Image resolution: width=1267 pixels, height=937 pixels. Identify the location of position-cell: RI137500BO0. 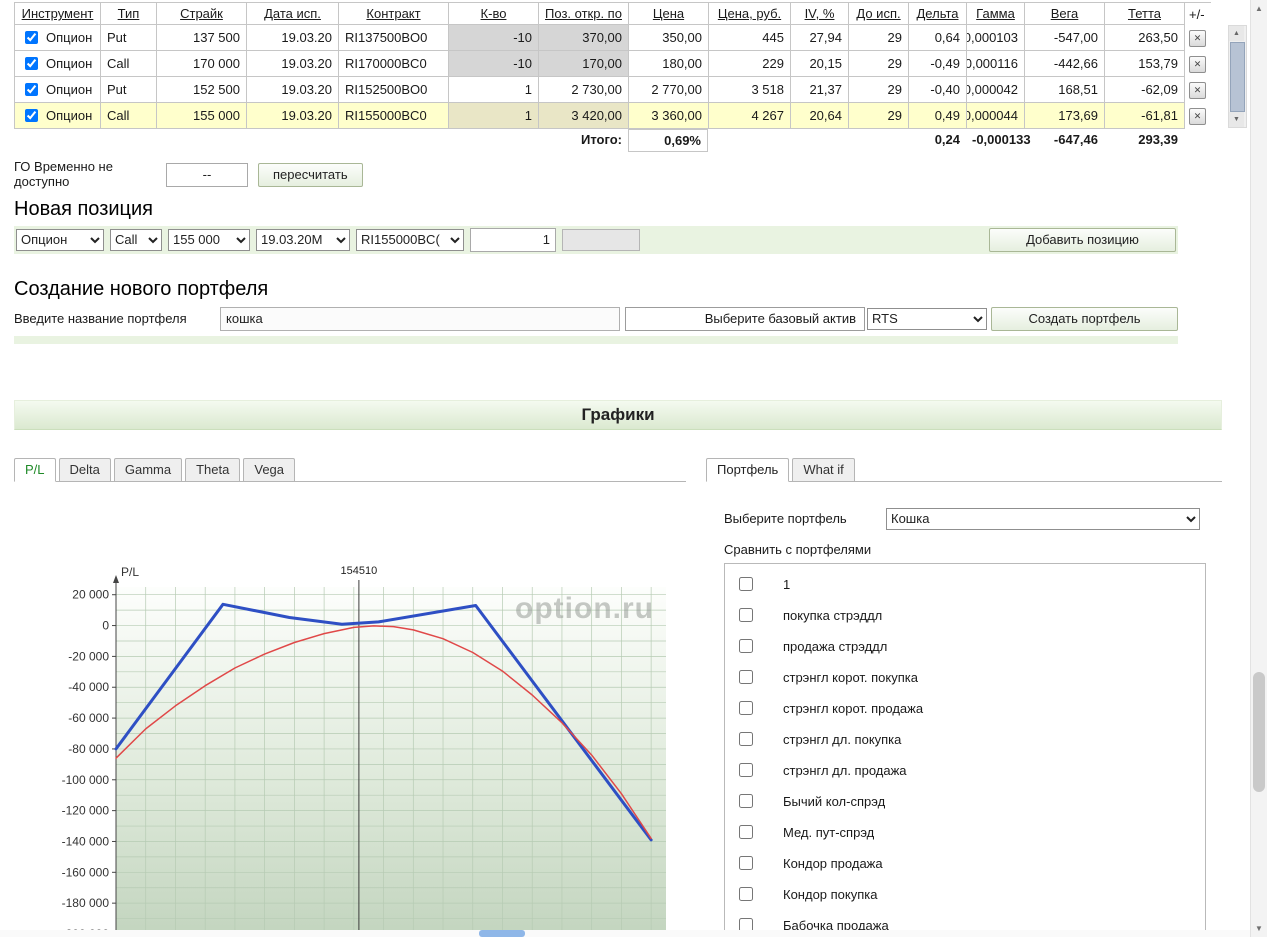
(394, 38).